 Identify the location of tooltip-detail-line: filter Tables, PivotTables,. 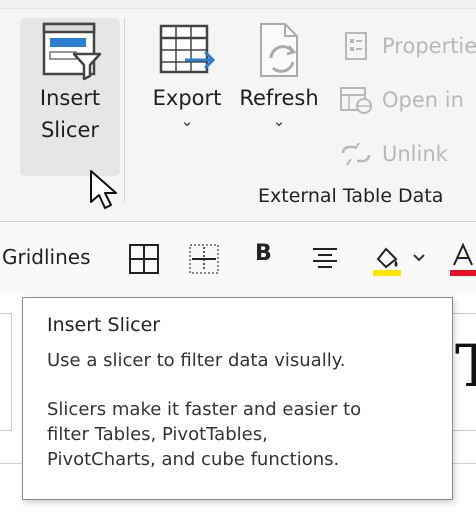
(157, 434).